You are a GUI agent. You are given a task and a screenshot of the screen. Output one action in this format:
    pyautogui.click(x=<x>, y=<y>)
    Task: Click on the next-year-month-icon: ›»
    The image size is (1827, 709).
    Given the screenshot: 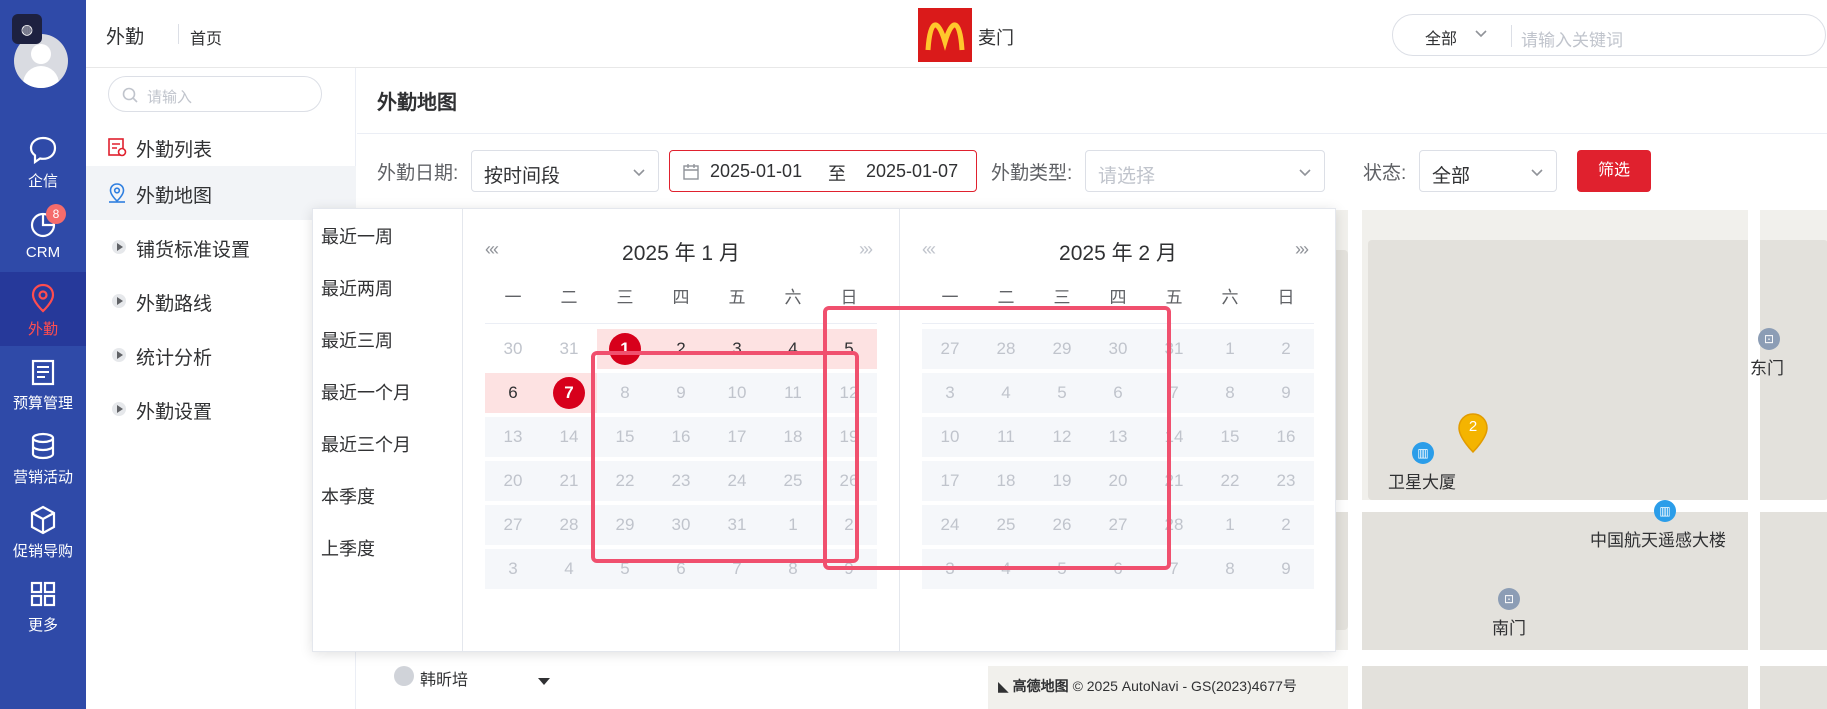 What is the action you would take?
    pyautogui.click(x=1302, y=249)
    